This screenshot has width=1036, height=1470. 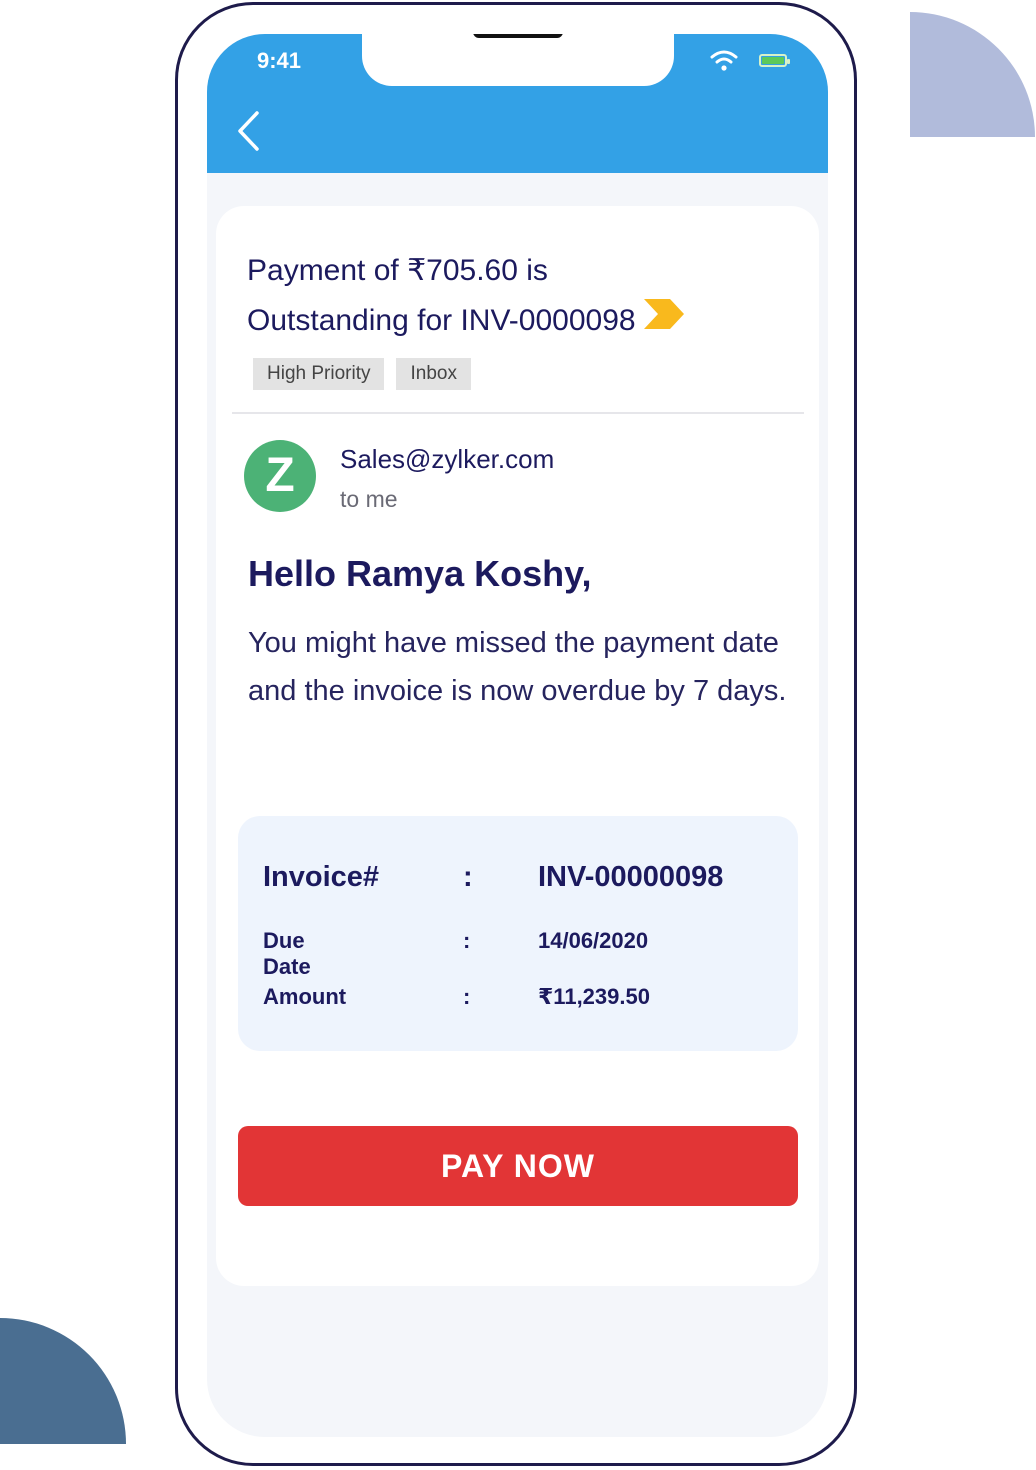 I want to click on recipient-label: to me, so click(x=369, y=499).